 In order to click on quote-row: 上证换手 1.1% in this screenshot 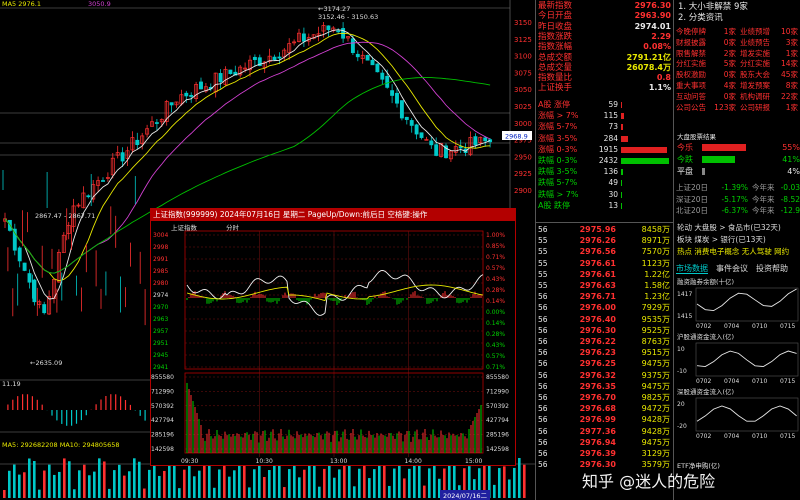, I will do `click(605, 88)`.